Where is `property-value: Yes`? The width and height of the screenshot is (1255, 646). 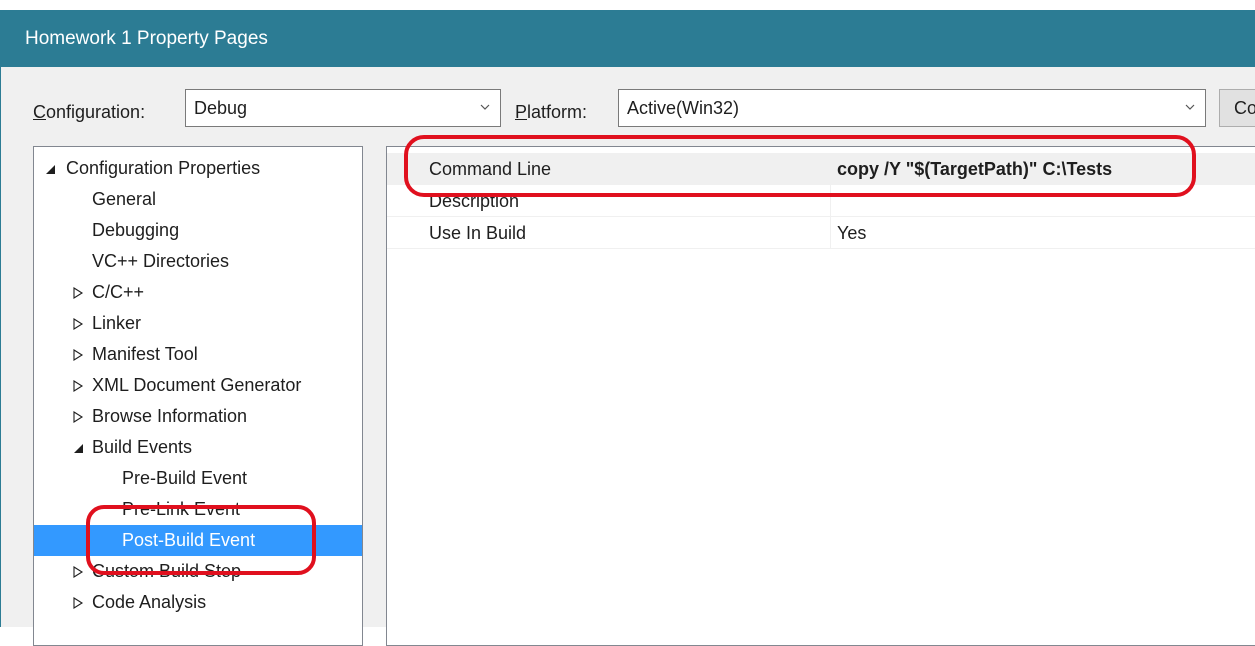 property-value: Yes is located at coordinates (851, 233).